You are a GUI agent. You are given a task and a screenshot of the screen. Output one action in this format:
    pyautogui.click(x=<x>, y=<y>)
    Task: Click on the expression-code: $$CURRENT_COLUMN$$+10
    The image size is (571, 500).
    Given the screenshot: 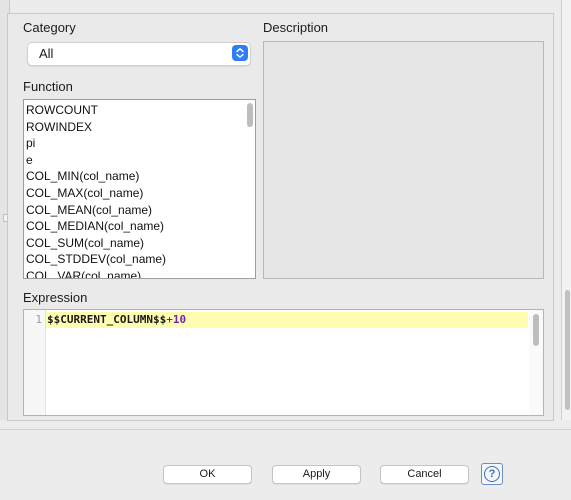 What is the action you would take?
    pyautogui.click(x=116, y=319)
    